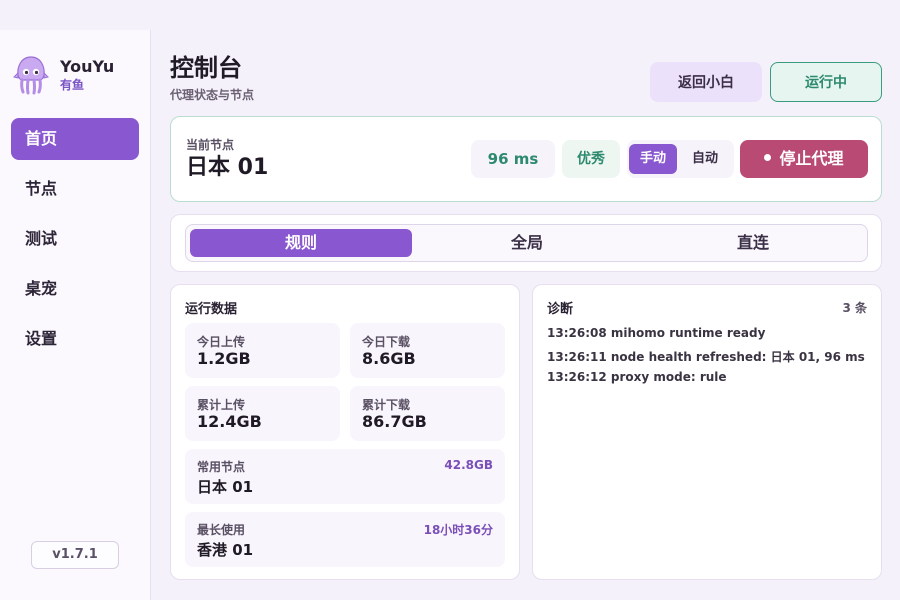 The width and height of the screenshot is (900, 600). Describe the element at coordinates (87, 66) in the screenshot. I see `brand-name: YouYu` at that location.